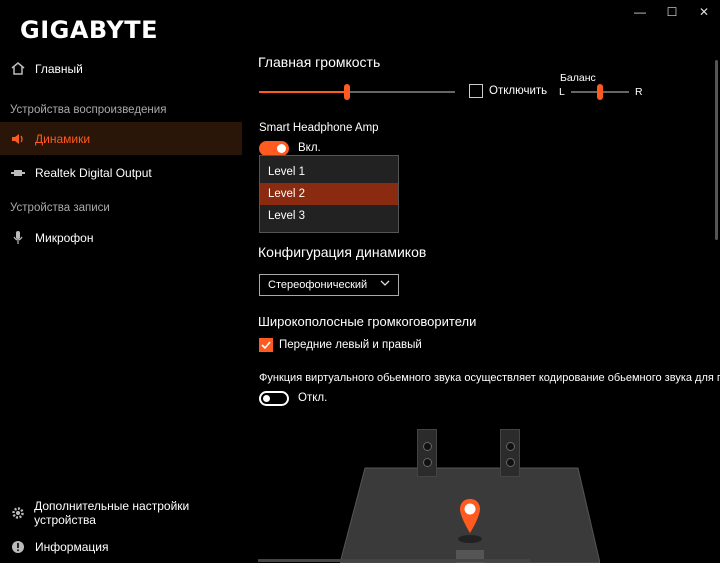  I want to click on amp-level-option-selected: Level 2, so click(329, 194).